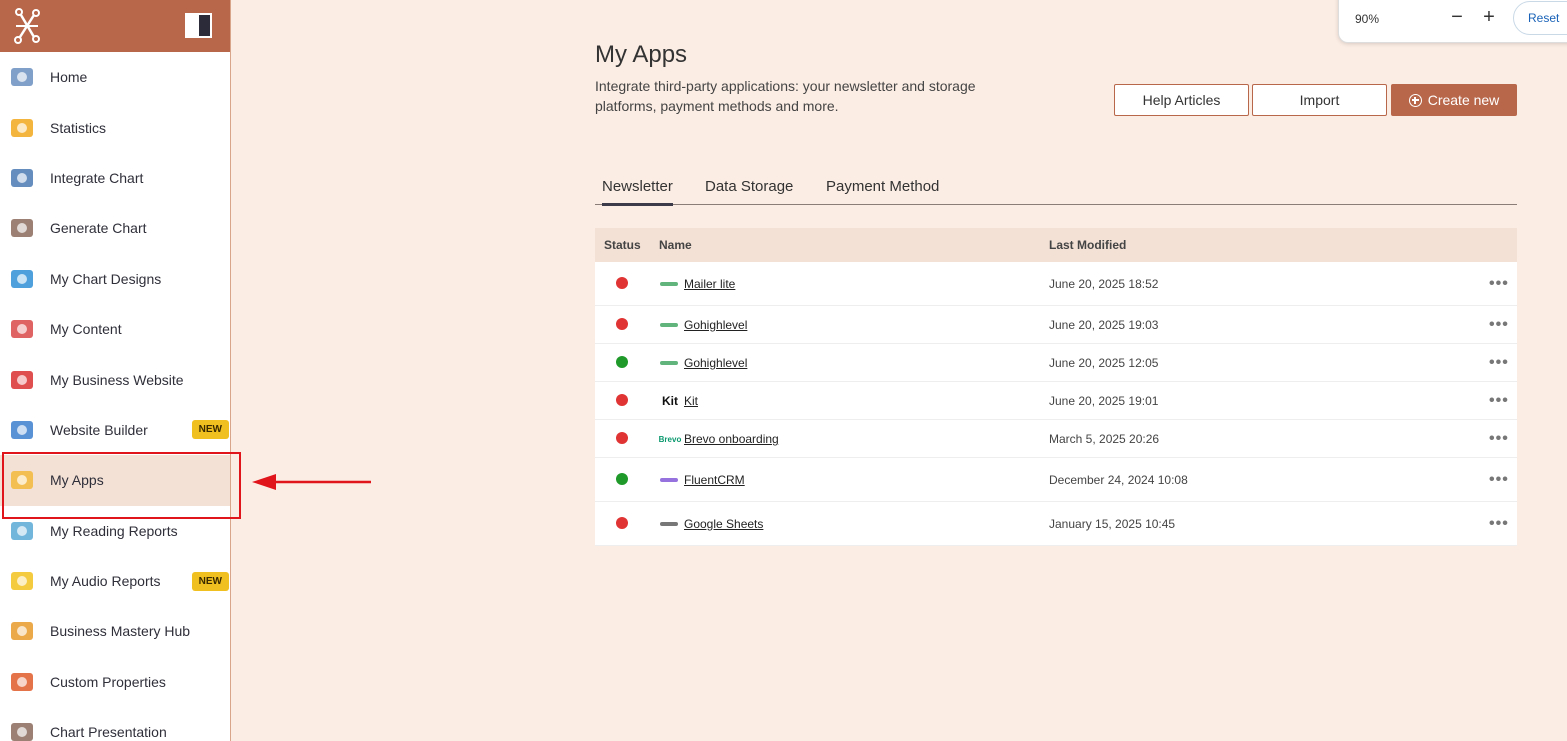 The image size is (1567, 741). I want to click on sidebar-collapse-button, so click(198, 25).